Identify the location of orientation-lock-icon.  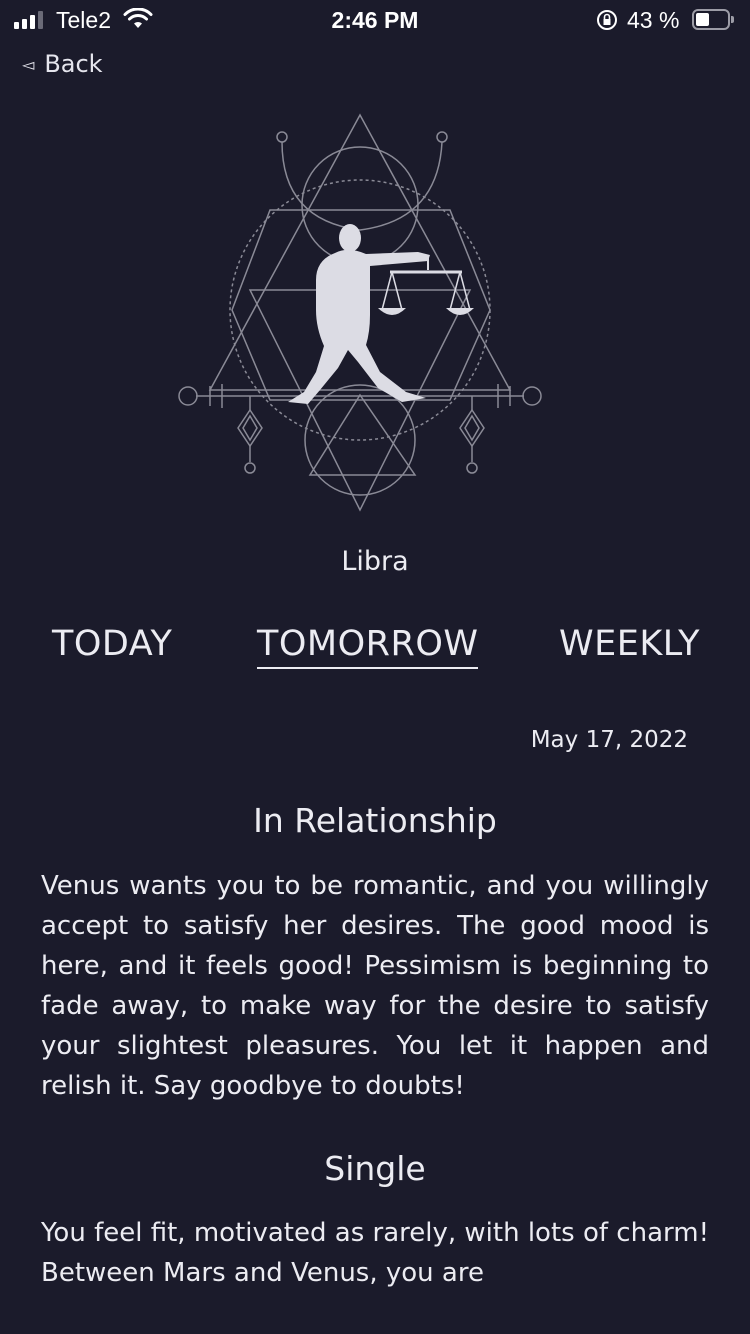
(607, 23).